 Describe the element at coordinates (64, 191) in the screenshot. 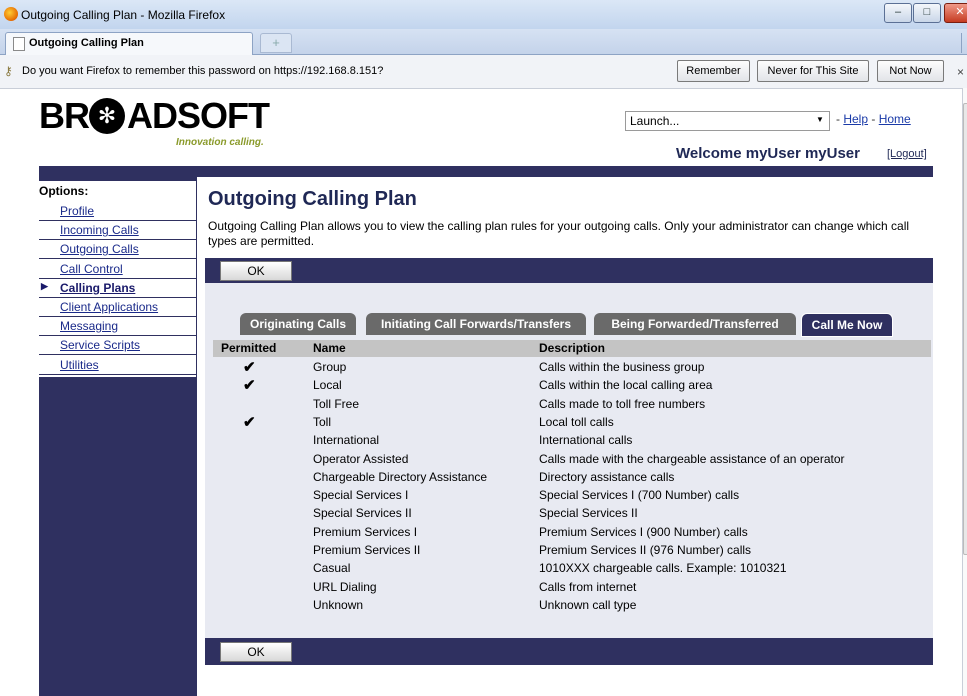

I see `options-label: Options:` at that location.